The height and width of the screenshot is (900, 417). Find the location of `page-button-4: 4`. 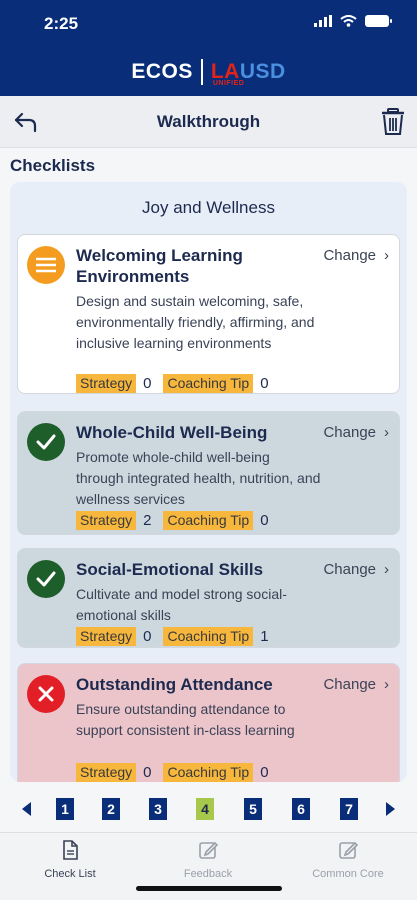

page-button-4: 4 is located at coordinates (205, 809).